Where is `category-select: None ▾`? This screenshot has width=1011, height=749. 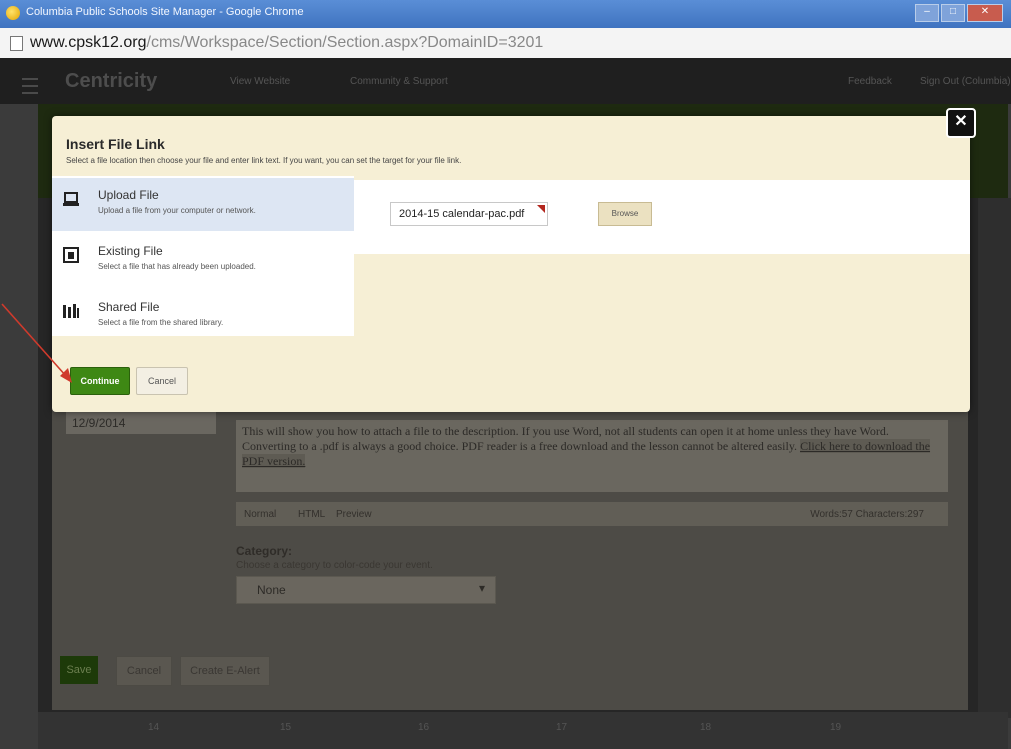 category-select: None ▾ is located at coordinates (366, 590).